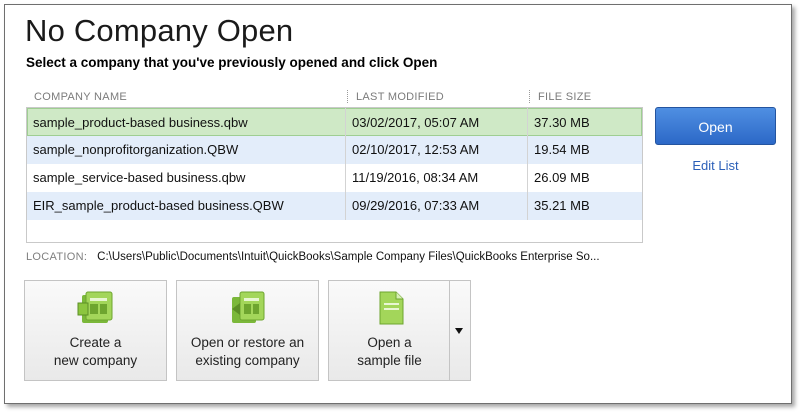 This screenshot has height=413, width=800. Describe the element at coordinates (715, 126) in the screenshot. I see `open-button: Open` at that location.